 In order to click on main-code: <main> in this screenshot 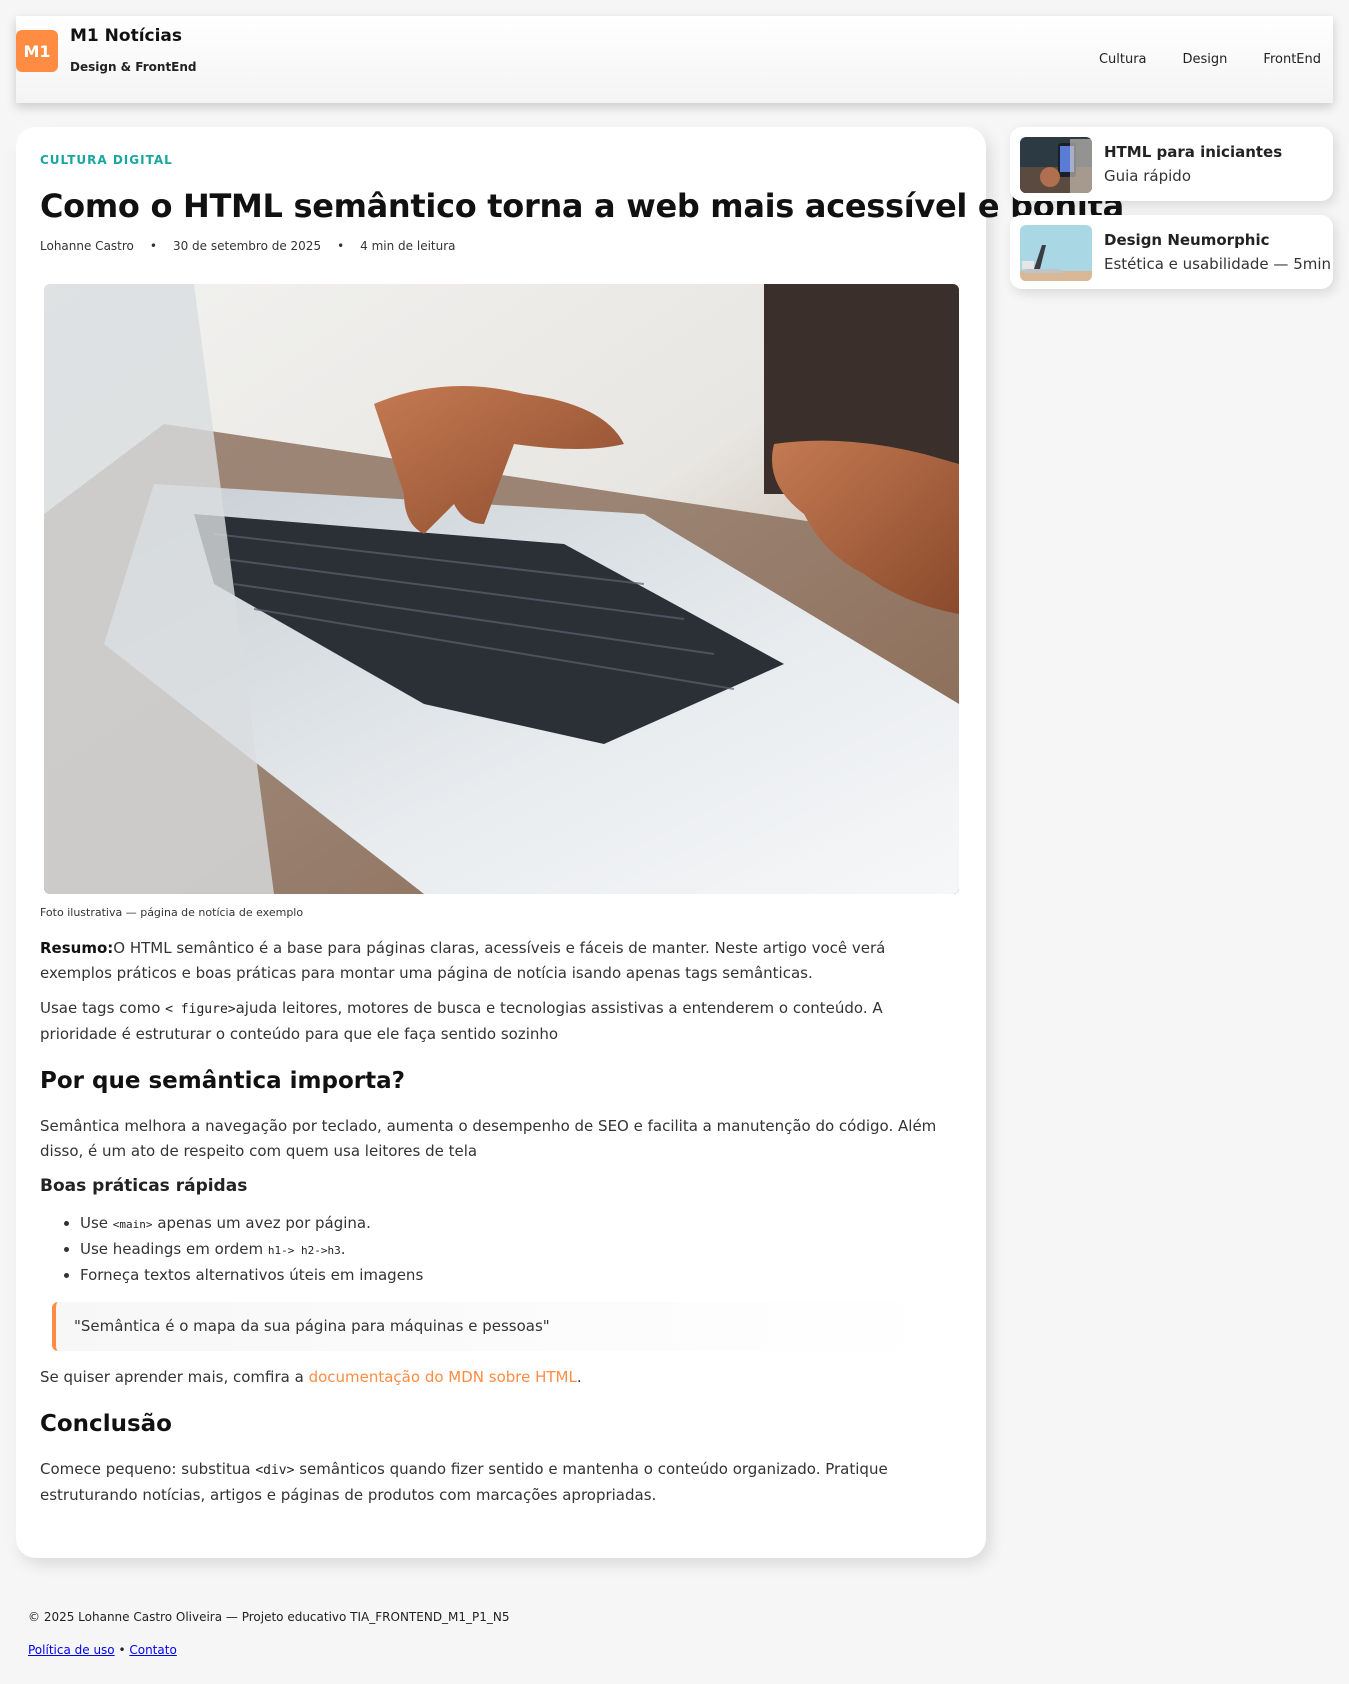, I will do `click(132, 1224)`.